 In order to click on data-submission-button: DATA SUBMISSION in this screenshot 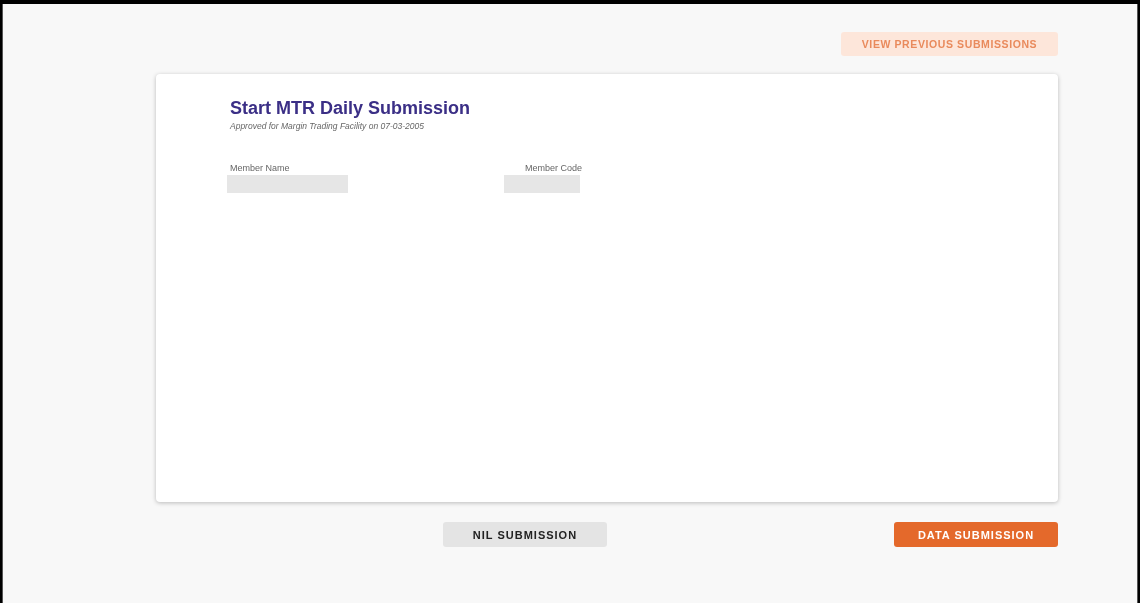, I will do `click(976, 534)`.